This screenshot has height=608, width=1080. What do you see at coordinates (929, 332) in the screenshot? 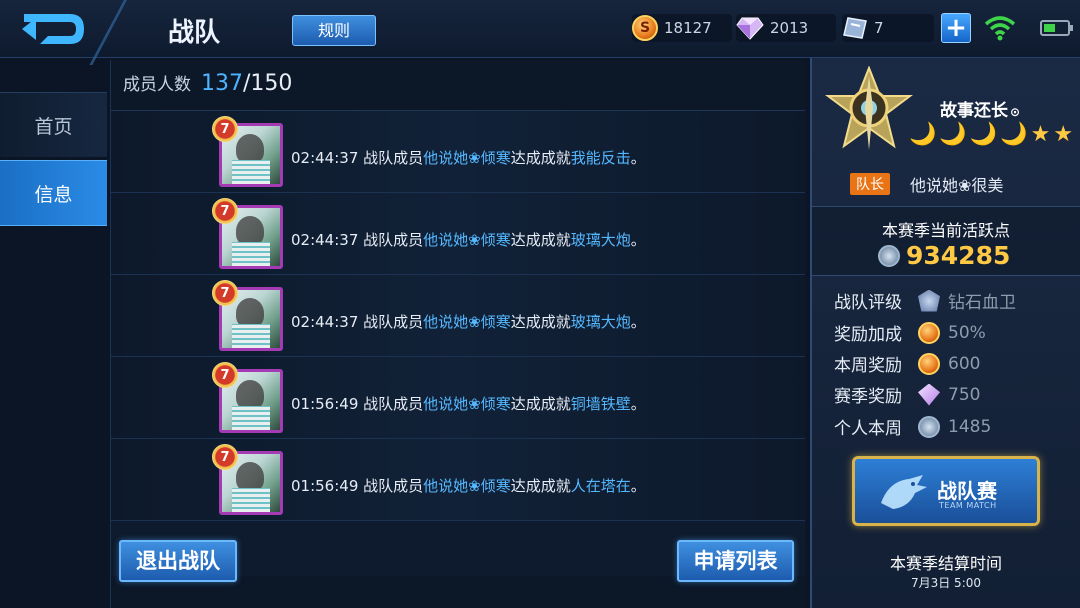
I see `gold-coin-icon` at bounding box center [929, 332].